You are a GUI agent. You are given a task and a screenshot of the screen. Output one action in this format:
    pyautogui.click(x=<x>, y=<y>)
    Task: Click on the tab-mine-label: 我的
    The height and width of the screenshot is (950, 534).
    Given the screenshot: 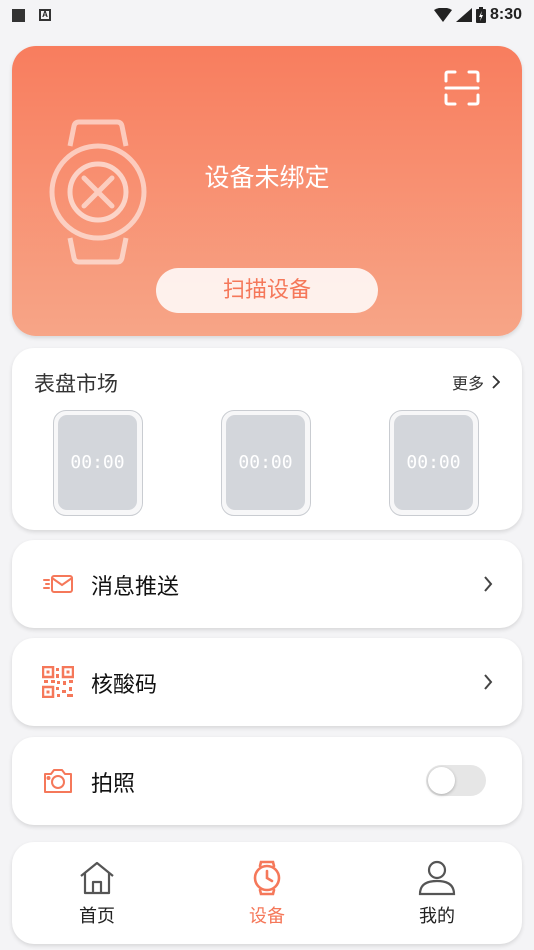 What is the action you would take?
    pyautogui.click(x=437, y=916)
    